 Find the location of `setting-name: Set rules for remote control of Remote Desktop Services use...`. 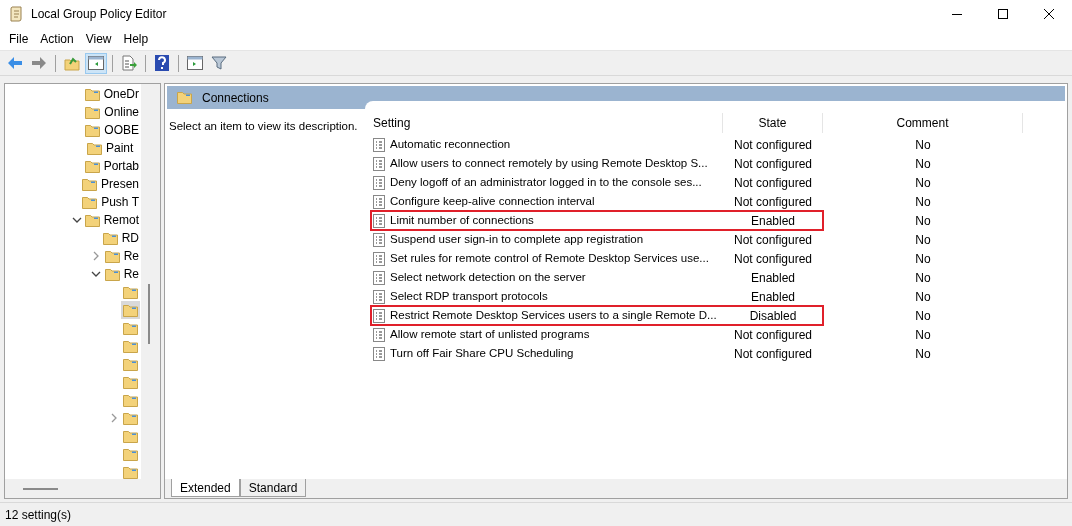

setting-name: Set rules for remote control of Remote Desktop Services use... is located at coordinates (549, 258).